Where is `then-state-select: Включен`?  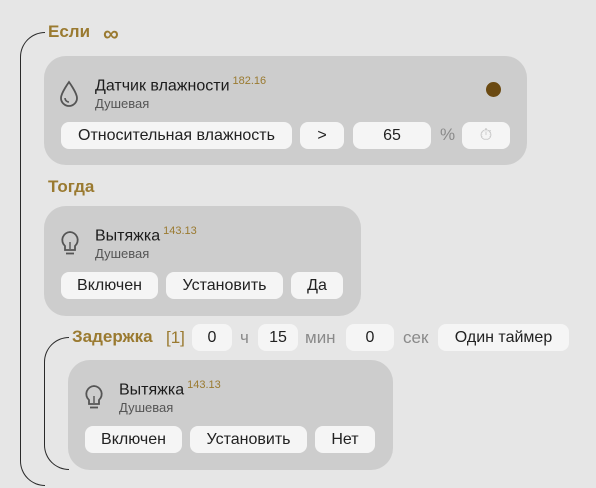 then-state-select: Включен is located at coordinates (109, 285).